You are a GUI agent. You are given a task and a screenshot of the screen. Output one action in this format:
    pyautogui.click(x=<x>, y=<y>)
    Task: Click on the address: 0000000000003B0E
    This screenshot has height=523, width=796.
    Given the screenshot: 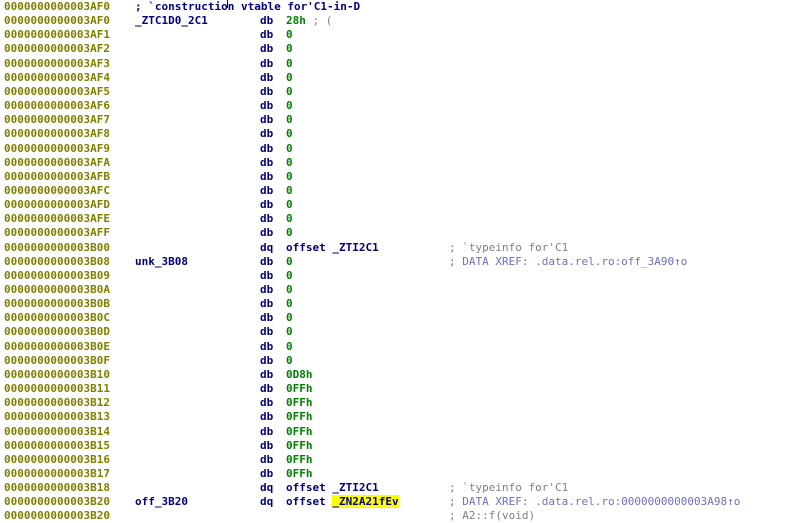 What is the action you would take?
    pyautogui.click(x=57, y=347)
    